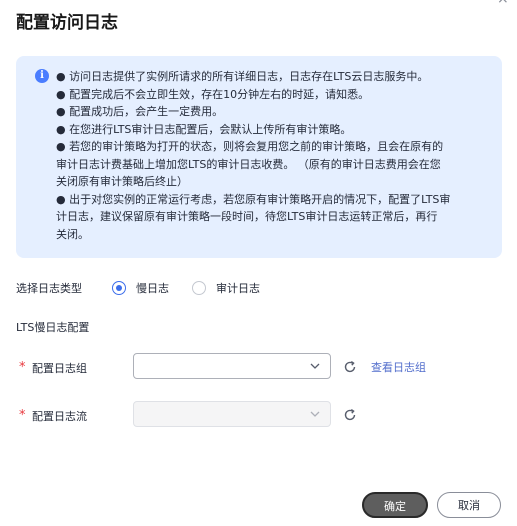  I want to click on notice-line: ● 配置完成后不会立即生效，存在10分钟左右的时延，请知悉。, so click(213, 94).